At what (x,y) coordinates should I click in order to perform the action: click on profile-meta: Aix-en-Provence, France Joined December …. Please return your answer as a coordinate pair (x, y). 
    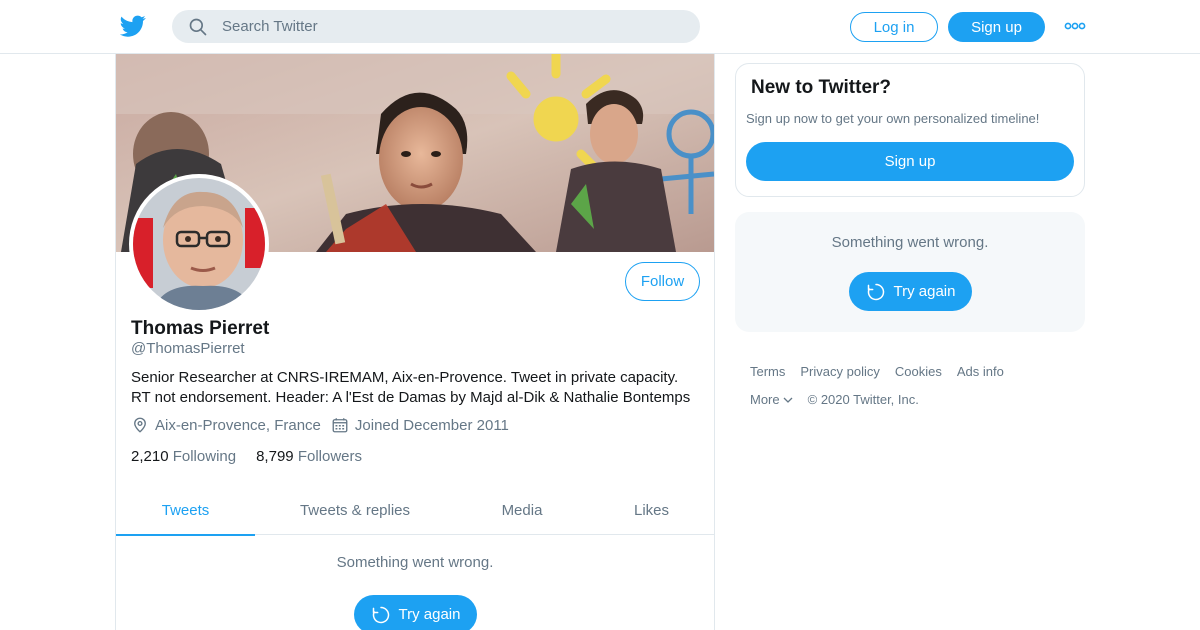
    Looking at the image, I should click on (325, 425).